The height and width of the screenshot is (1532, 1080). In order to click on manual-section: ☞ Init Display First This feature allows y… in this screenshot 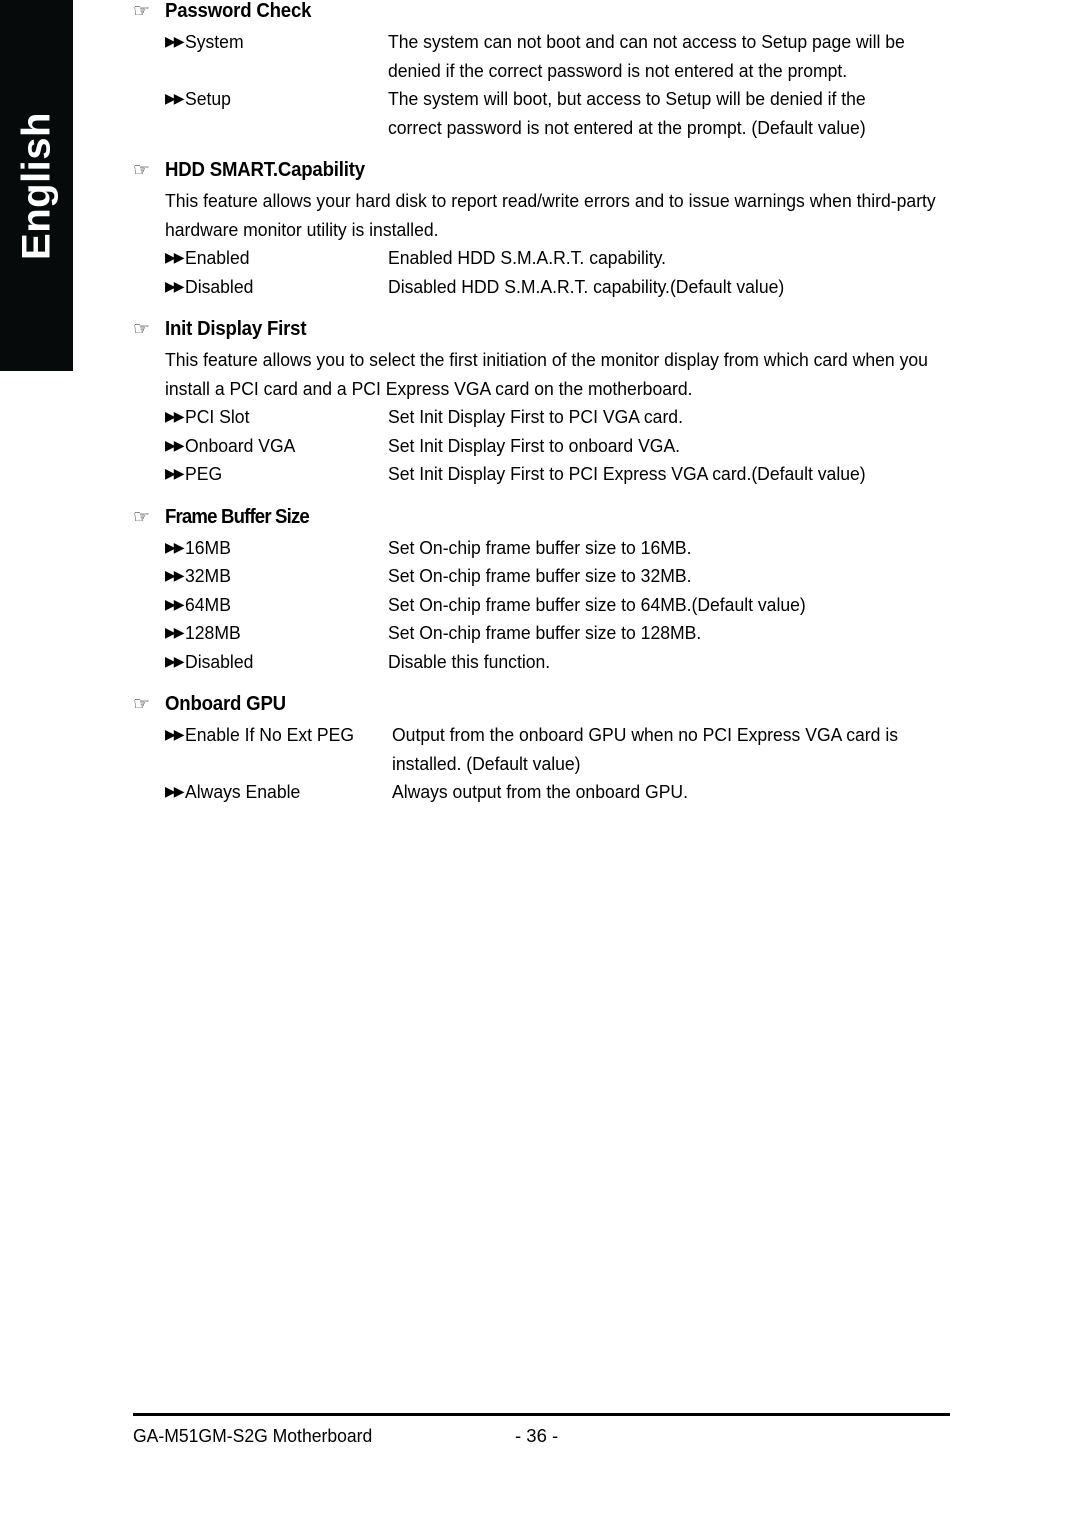, I will do `click(541, 403)`.